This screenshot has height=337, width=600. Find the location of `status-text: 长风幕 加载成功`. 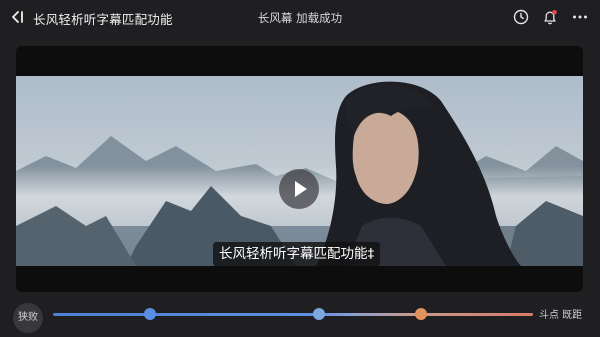

status-text: 长风幕 加载成功 is located at coordinates (300, 18).